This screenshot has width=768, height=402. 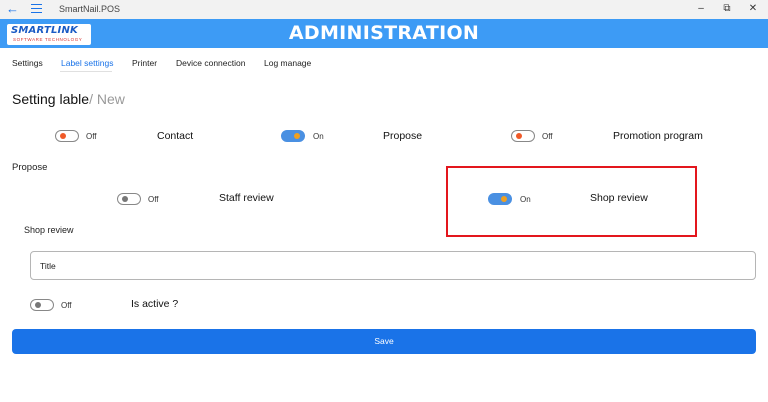 What do you see at coordinates (384, 341) in the screenshot?
I see `save-button: Save` at bounding box center [384, 341].